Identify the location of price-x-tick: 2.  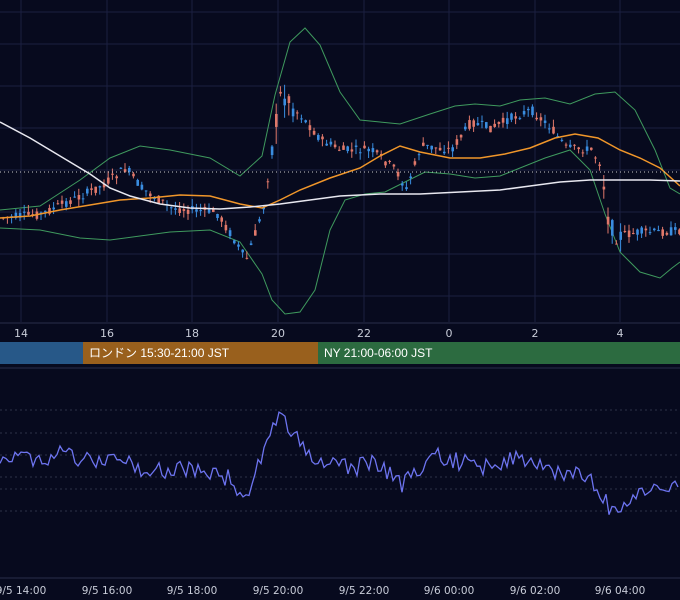
(535, 333).